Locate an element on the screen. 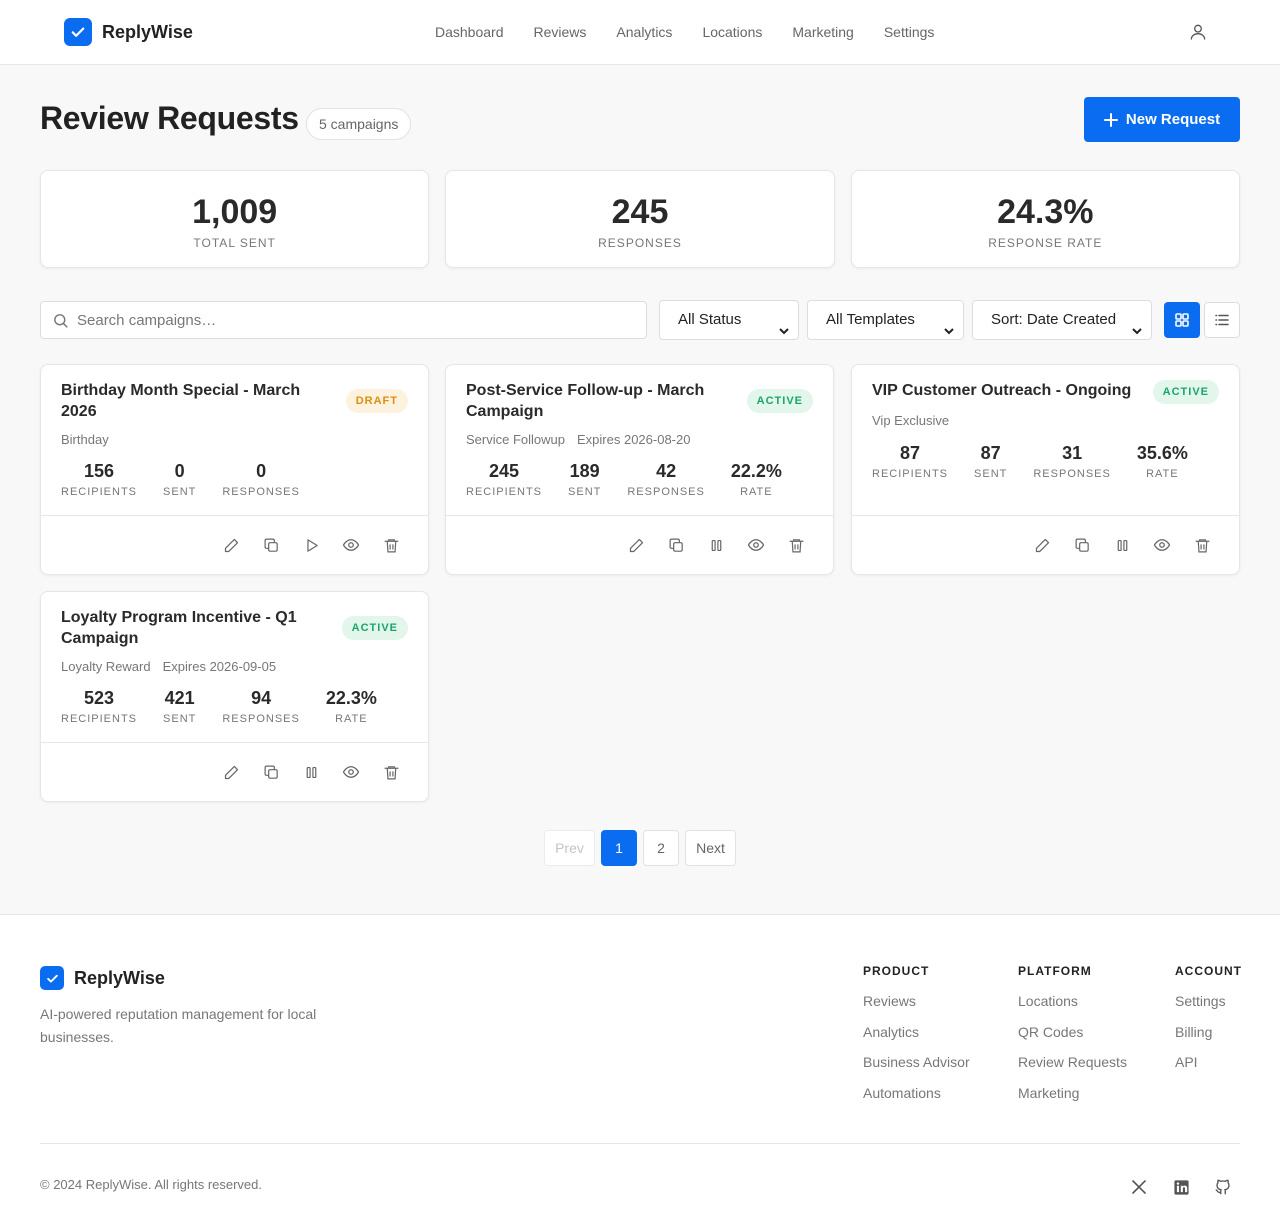  metric-label: RATE is located at coordinates (756, 492).